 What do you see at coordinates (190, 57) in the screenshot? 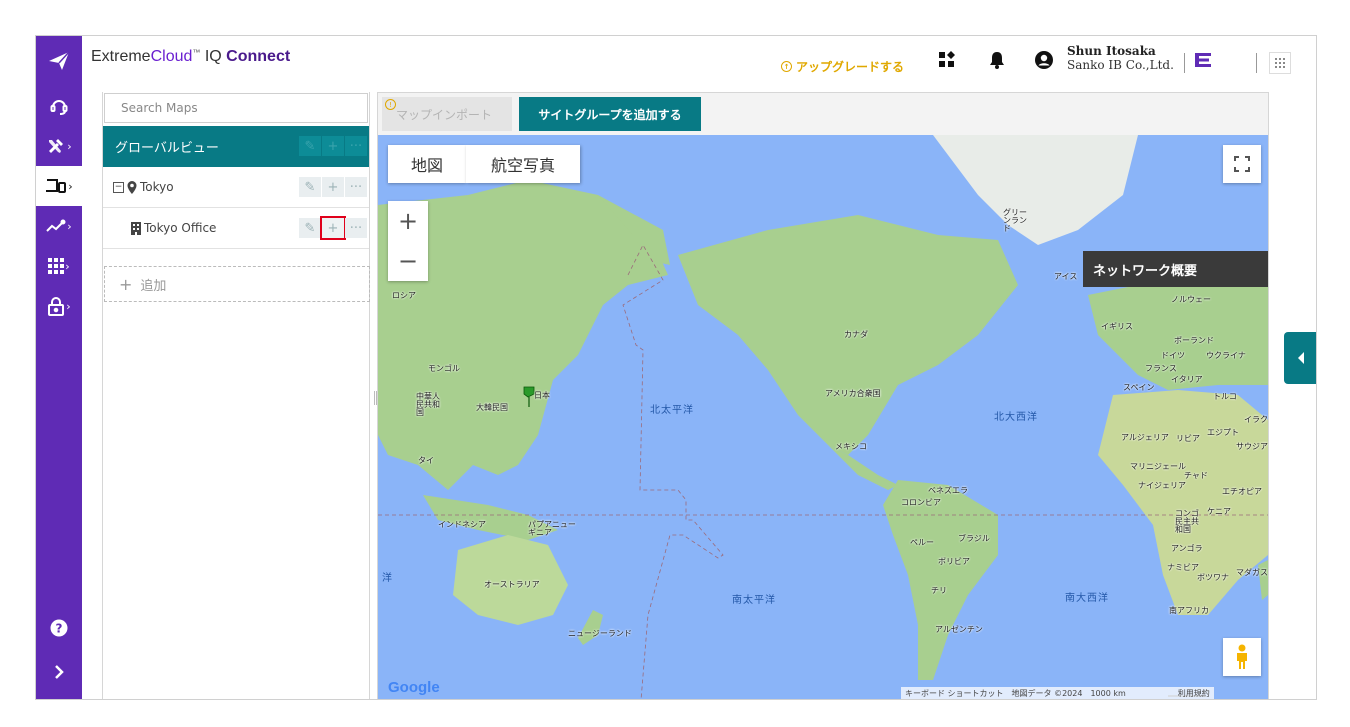
I see `brand-title: ExtremeCloud™ IQ Connect` at bounding box center [190, 57].